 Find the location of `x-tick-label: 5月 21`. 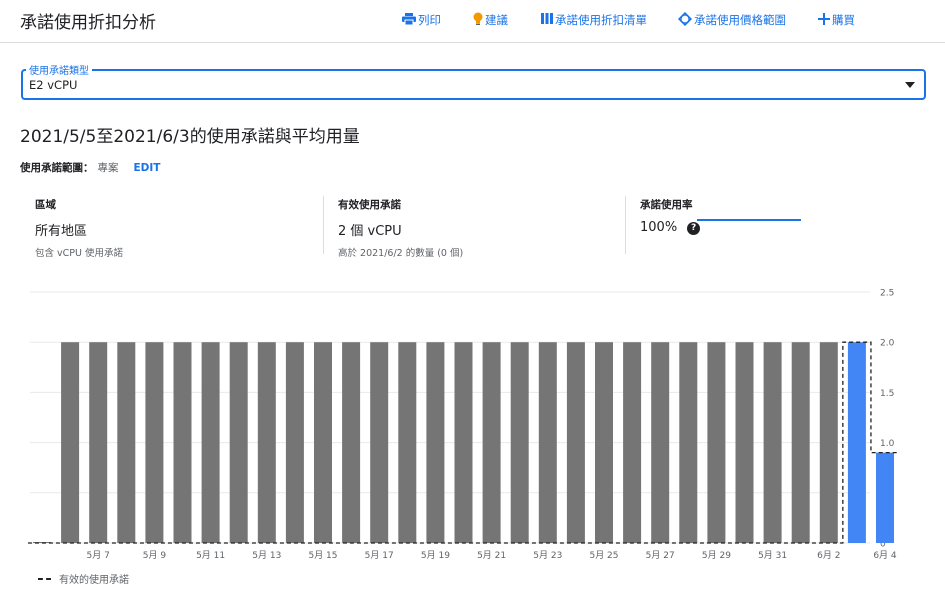

x-tick-label: 5月 21 is located at coordinates (491, 555).